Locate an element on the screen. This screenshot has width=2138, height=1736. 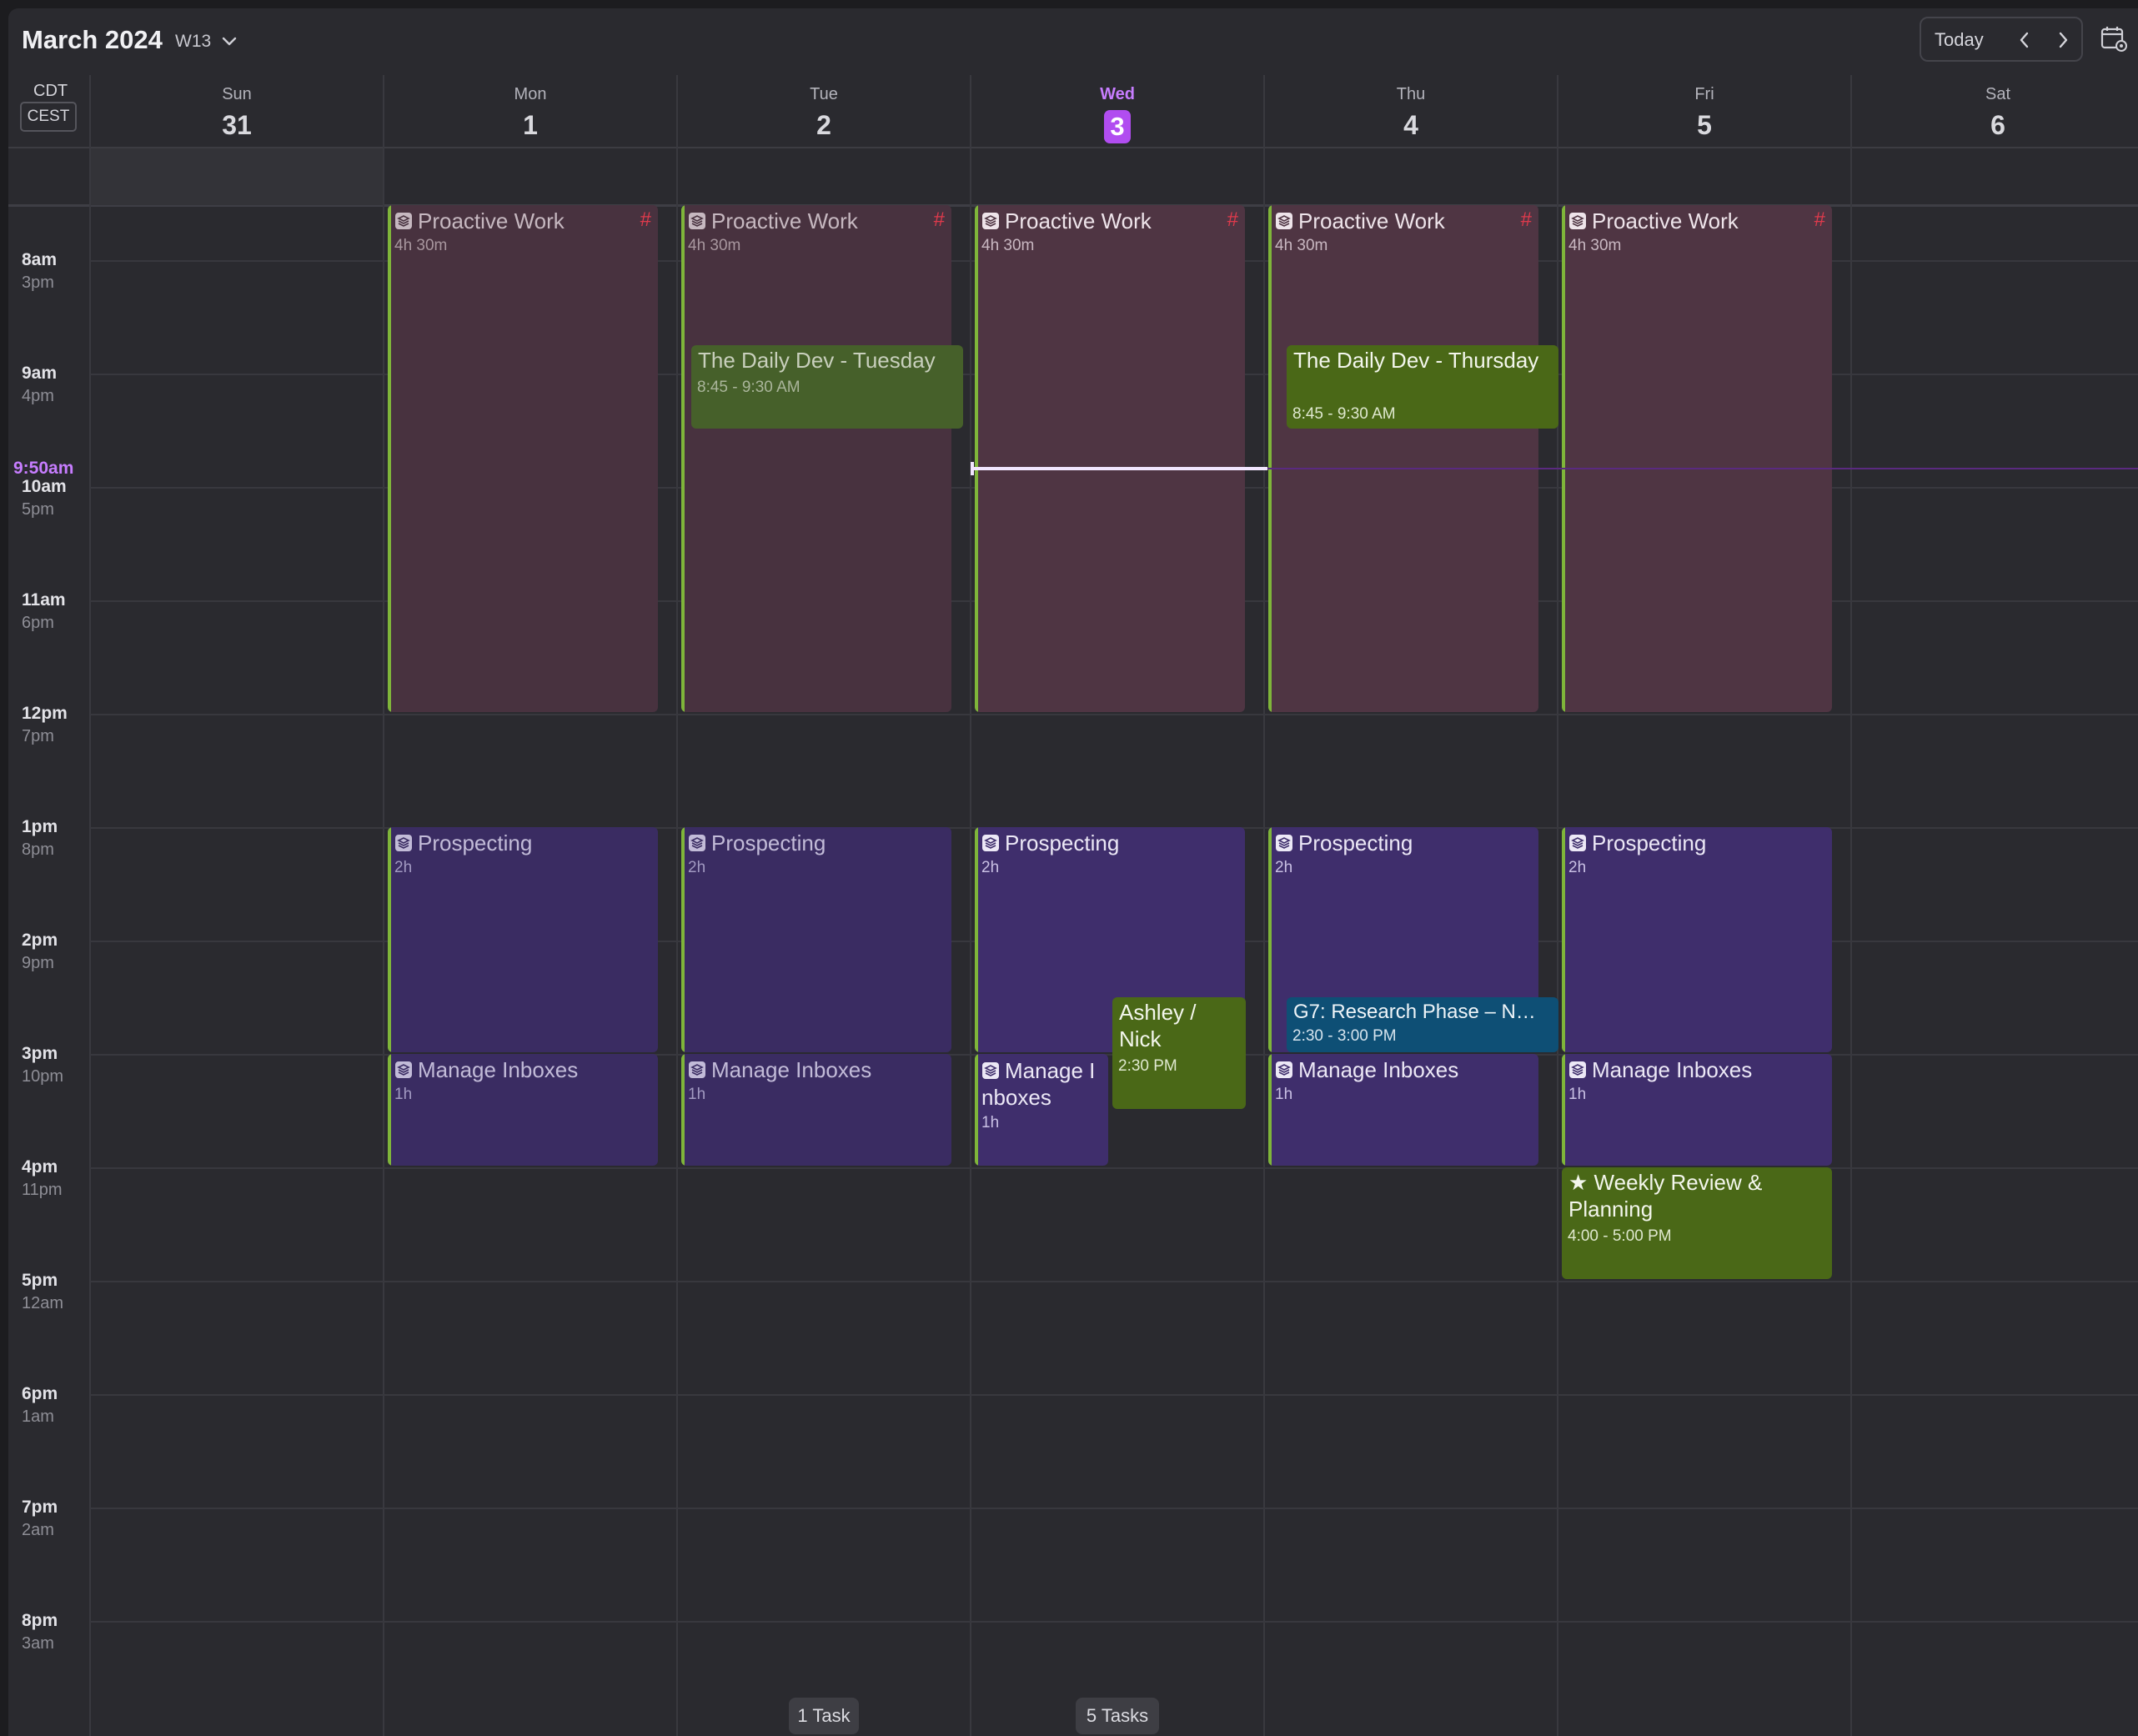
event-title: Manage Inboxes is located at coordinates (1366, 1070).